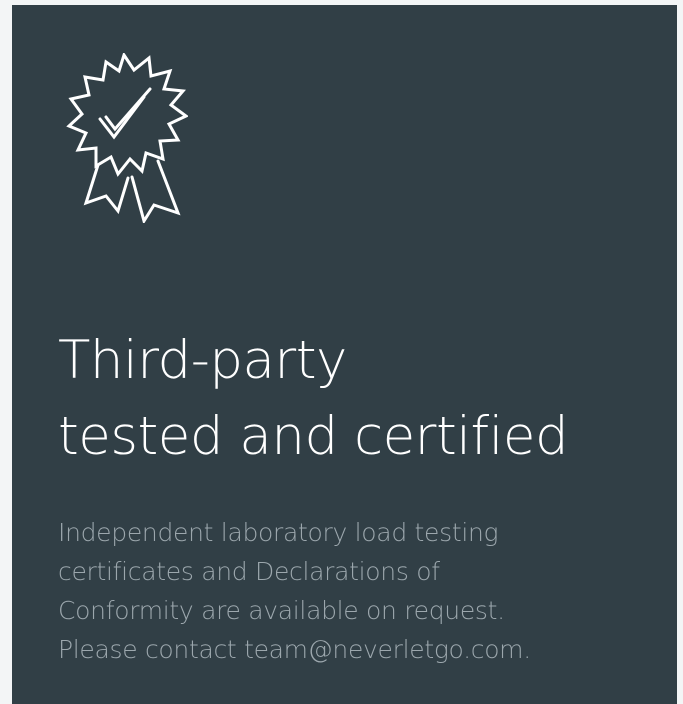  I want to click on description-line: Independent laboratory load testing, so click(278, 532).